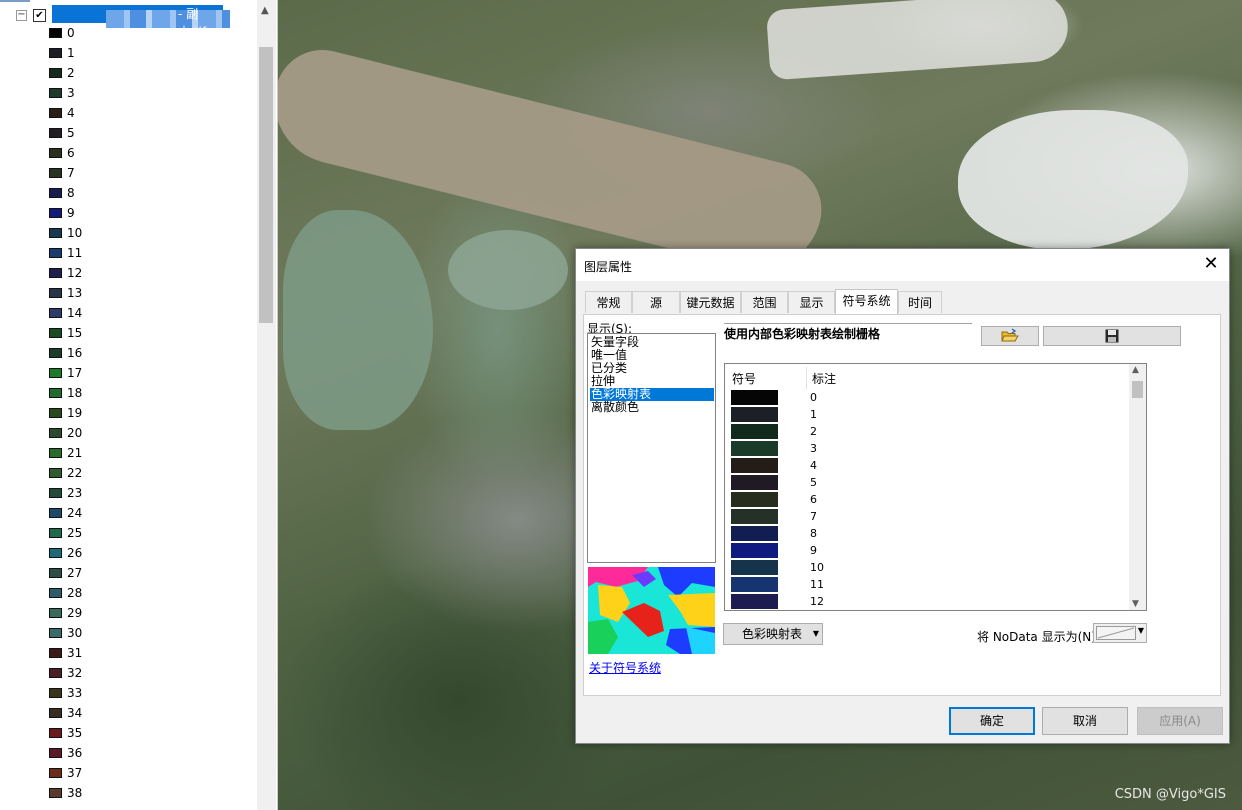 This screenshot has height=810, width=1242. Describe the element at coordinates (921, 465) in the screenshot. I see `colormap-row: 4` at that location.